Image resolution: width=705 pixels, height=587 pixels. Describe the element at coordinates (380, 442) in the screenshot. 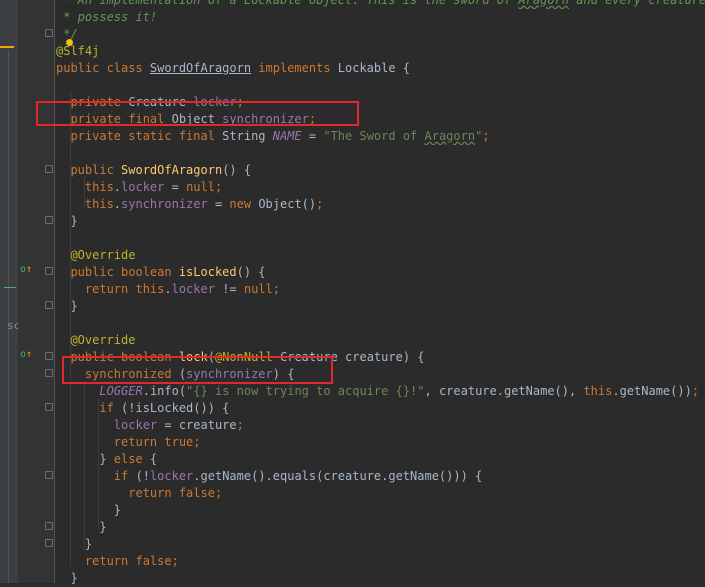

I see `code-line: return true;` at that location.